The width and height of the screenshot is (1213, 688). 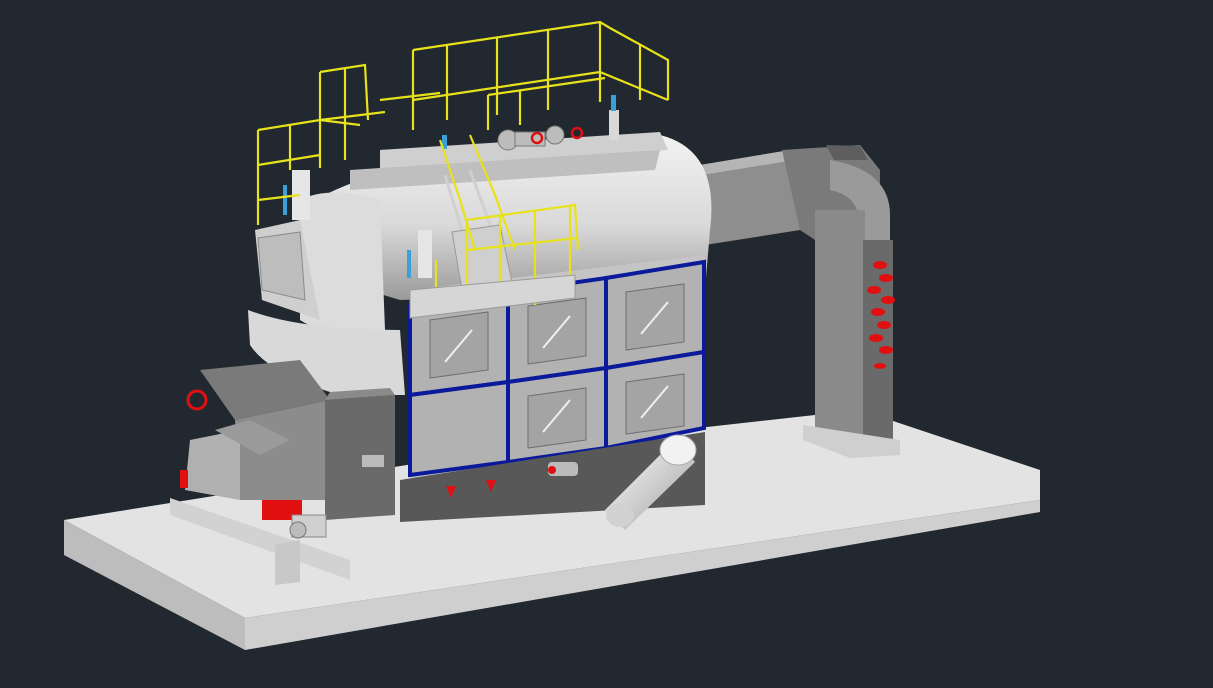 What do you see at coordinates (851, 334) in the screenshot?
I see `economizer-stack` at bounding box center [851, 334].